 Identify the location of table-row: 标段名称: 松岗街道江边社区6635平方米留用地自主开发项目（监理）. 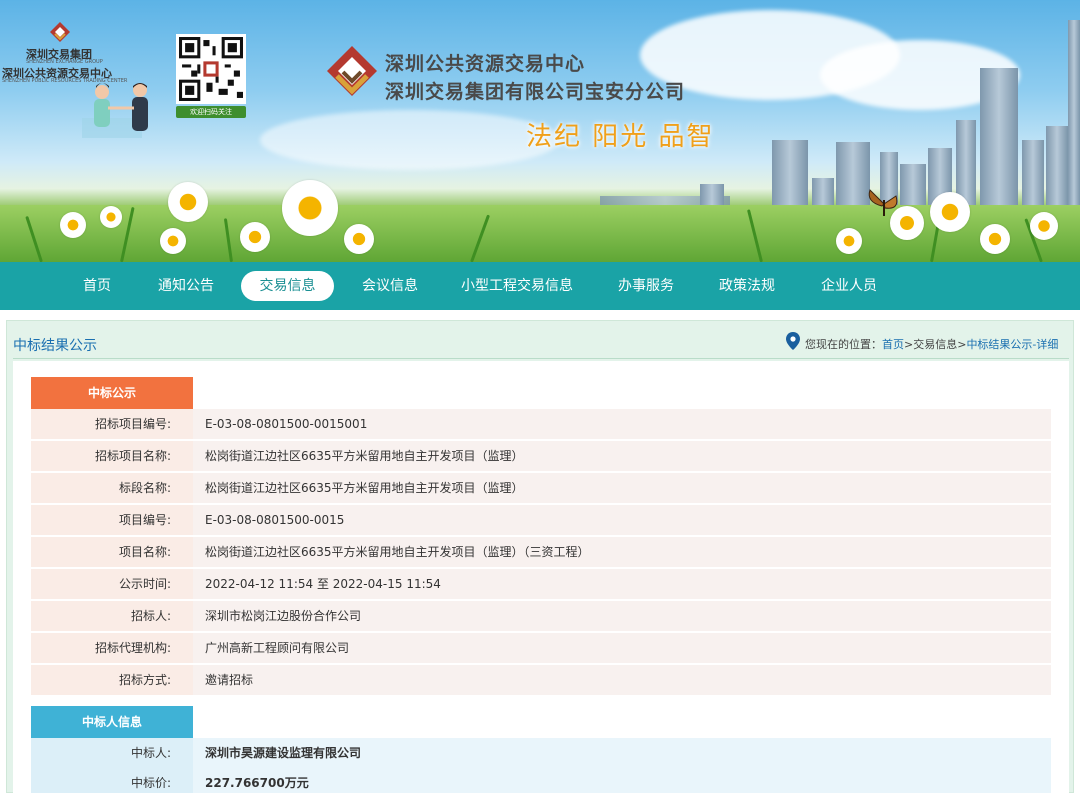
(541, 488).